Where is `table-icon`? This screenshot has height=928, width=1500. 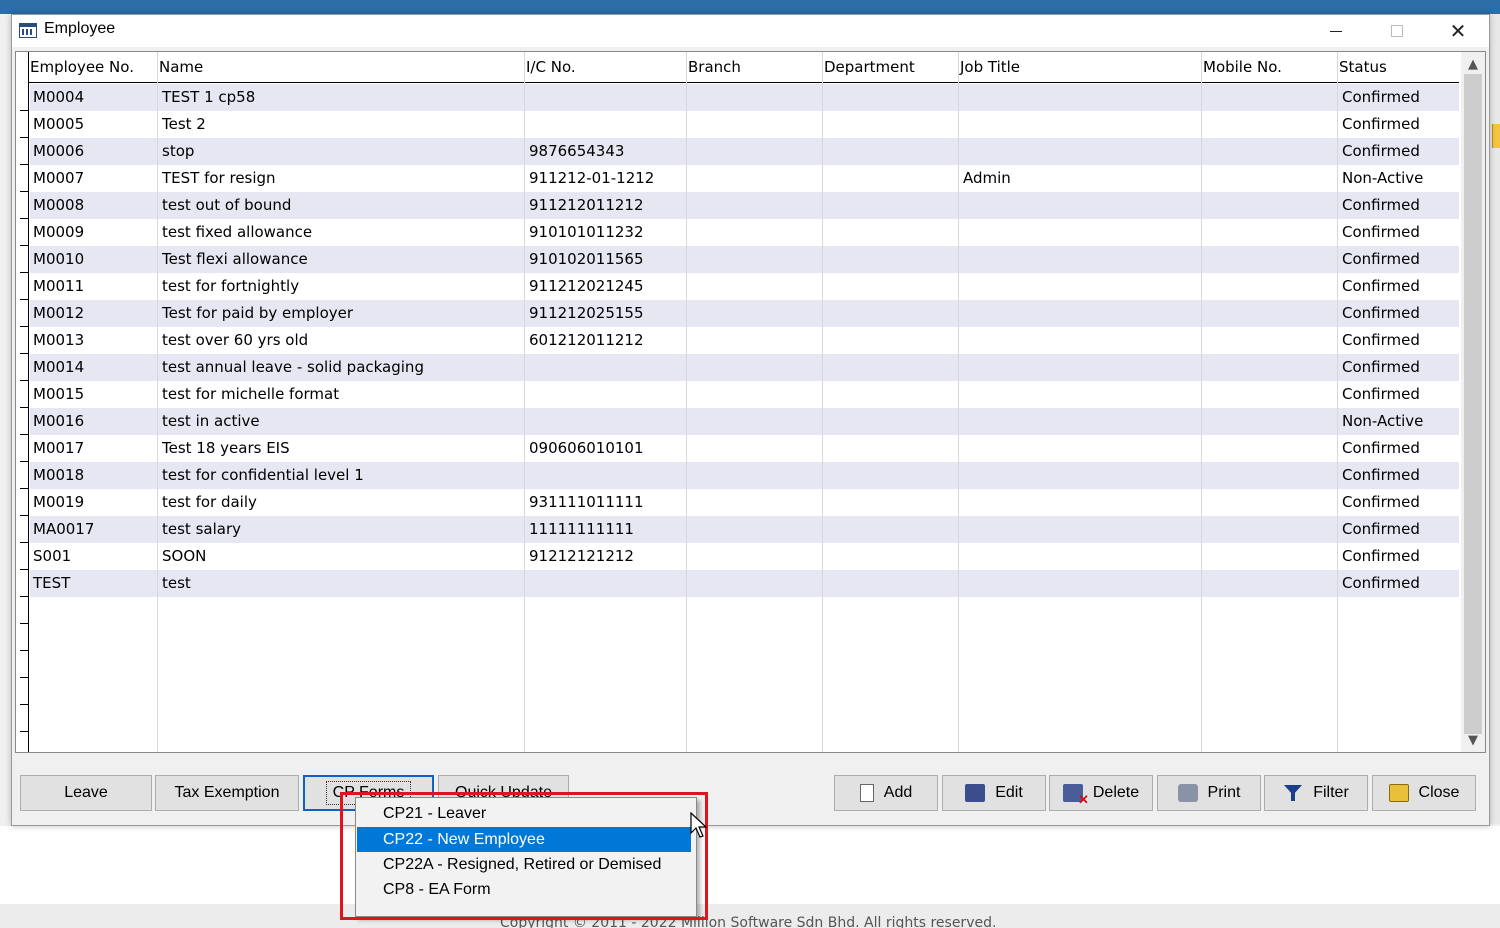
table-icon is located at coordinates (28, 30).